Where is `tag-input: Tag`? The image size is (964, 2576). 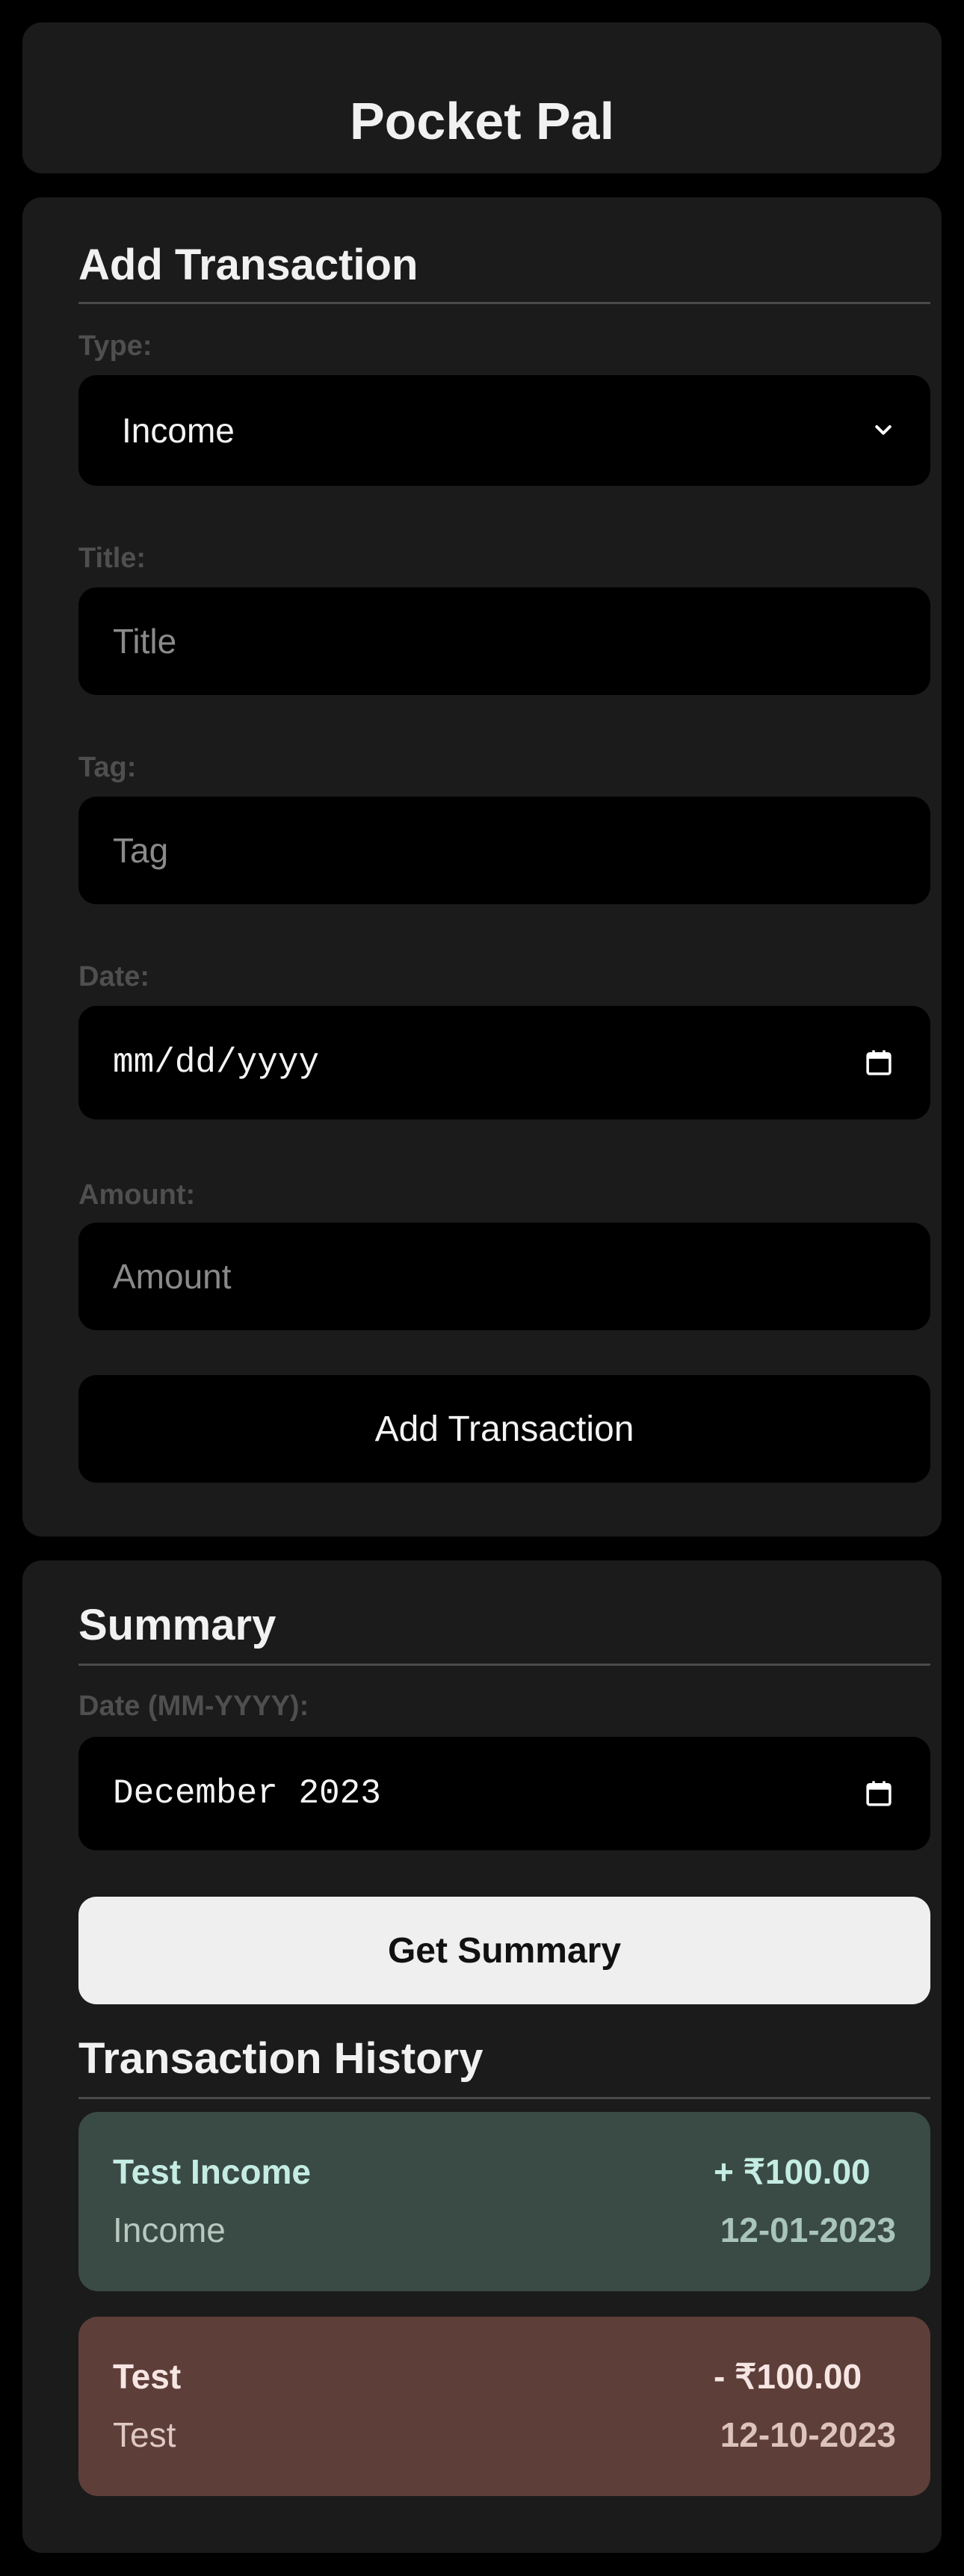 tag-input: Tag is located at coordinates (504, 851).